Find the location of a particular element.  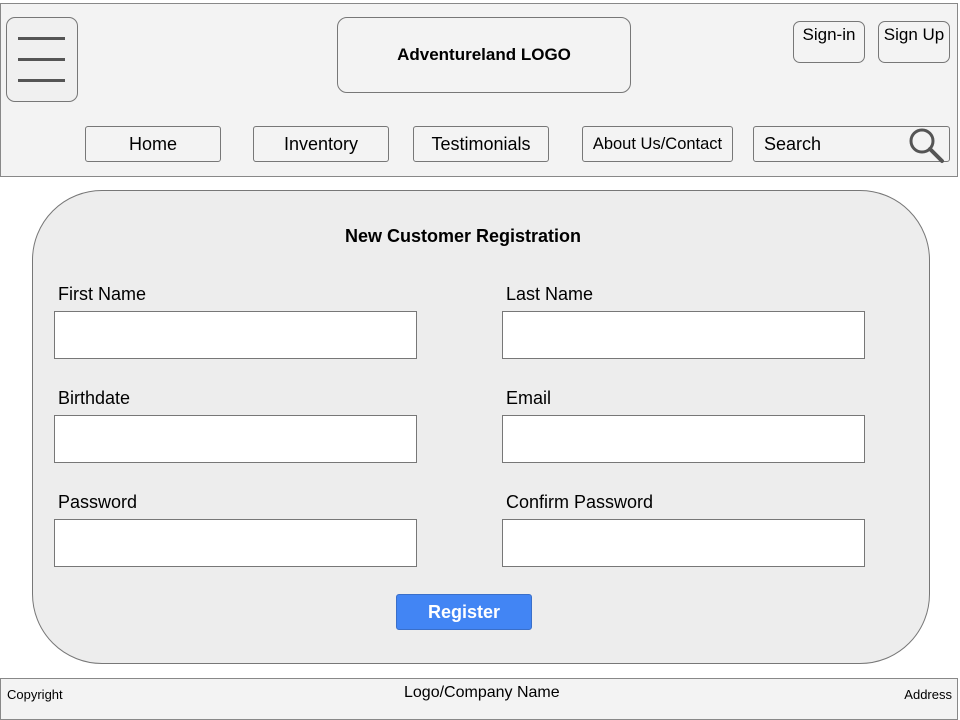

nav-home: Home is located at coordinates (153, 144).